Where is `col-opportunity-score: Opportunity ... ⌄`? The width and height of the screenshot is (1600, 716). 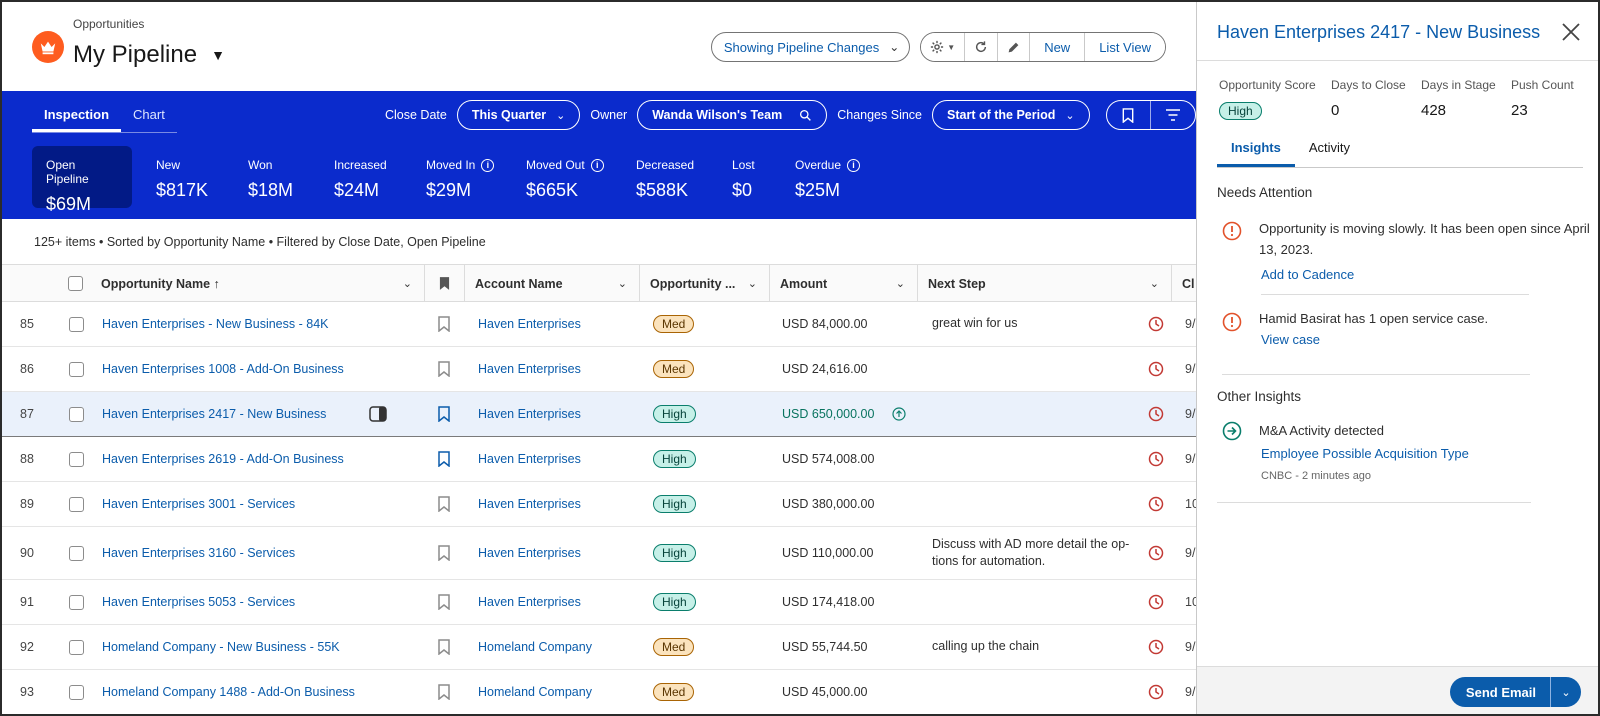 col-opportunity-score: Opportunity ... ⌄ is located at coordinates (705, 283).